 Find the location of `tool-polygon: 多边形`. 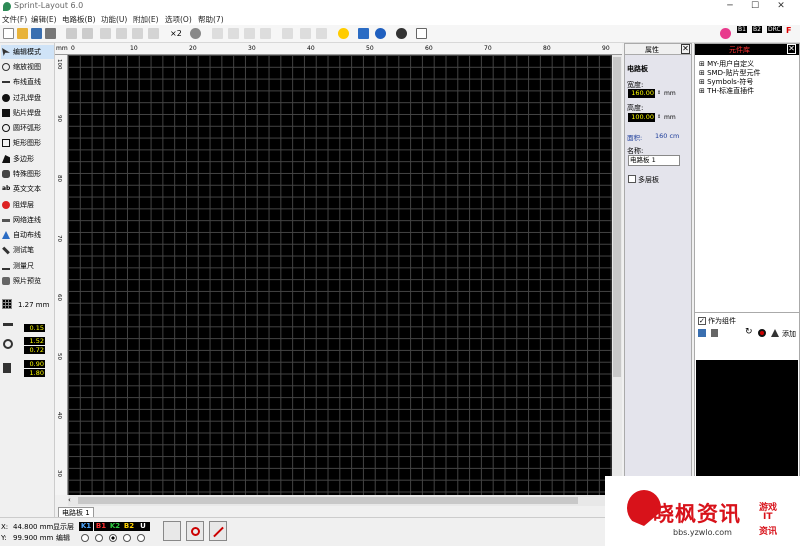

tool-polygon: 多边形 is located at coordinates (27, 159).